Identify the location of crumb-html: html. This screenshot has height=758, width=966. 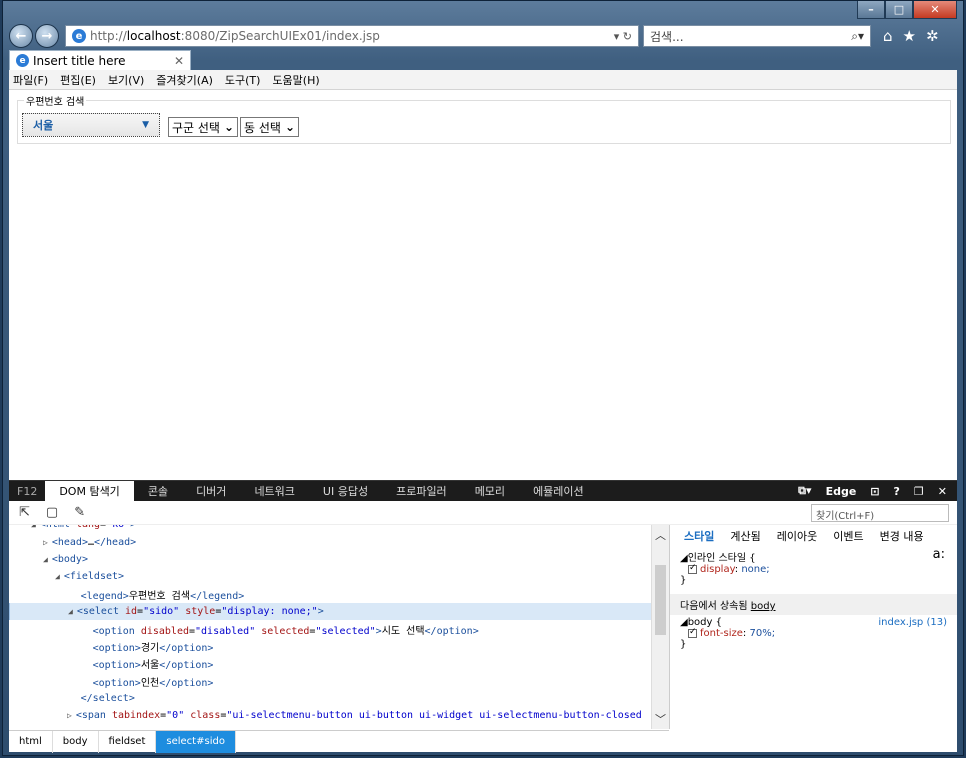
(31, 741).